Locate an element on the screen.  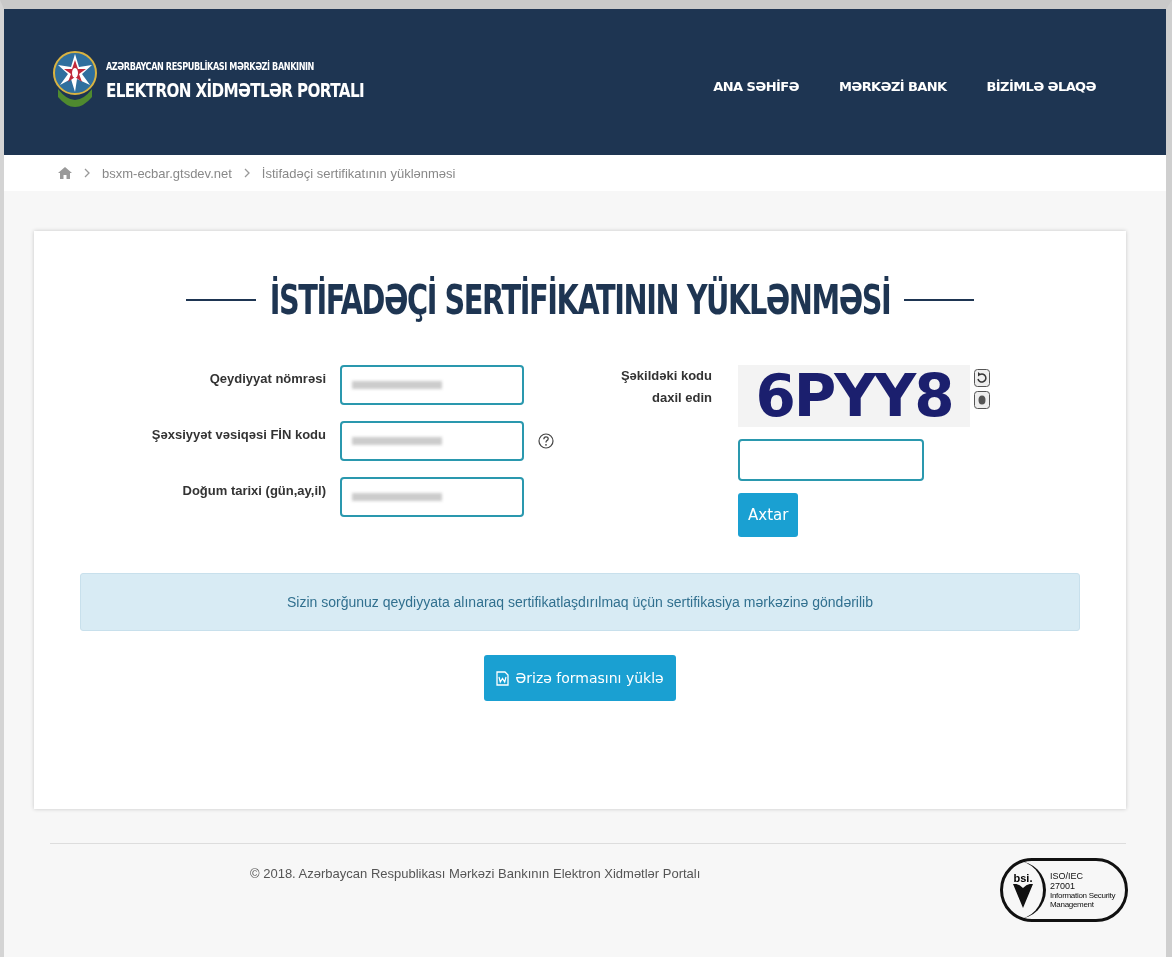
search-button: Axtar is located at coordinates (768, 515).